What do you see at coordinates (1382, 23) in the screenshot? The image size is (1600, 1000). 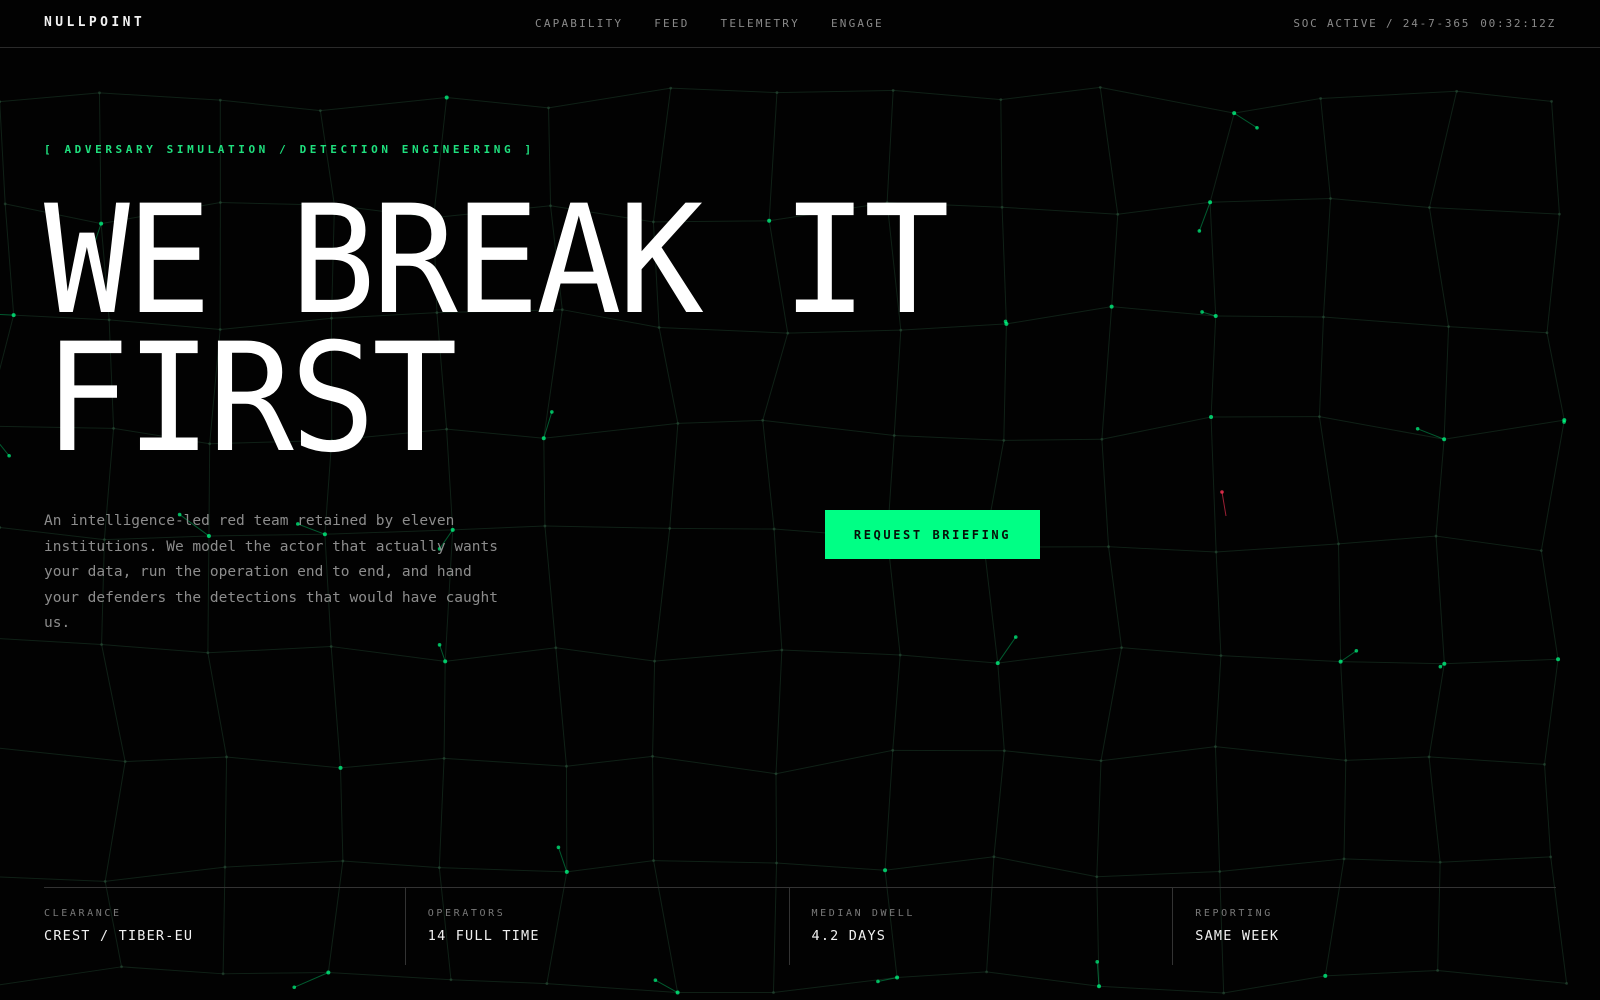 I see `soc-status-text: SOC ACTIVE / 24-7-365` at bounding box center [1382, 23].